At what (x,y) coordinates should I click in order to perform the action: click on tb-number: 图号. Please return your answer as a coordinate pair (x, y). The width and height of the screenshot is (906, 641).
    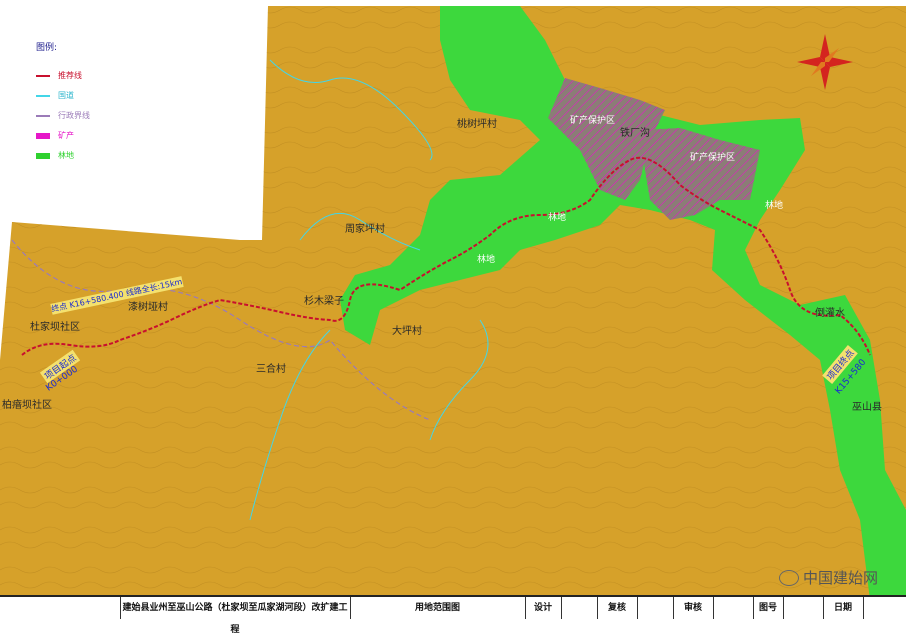
    Looking at the image, I should click on (768, 608).